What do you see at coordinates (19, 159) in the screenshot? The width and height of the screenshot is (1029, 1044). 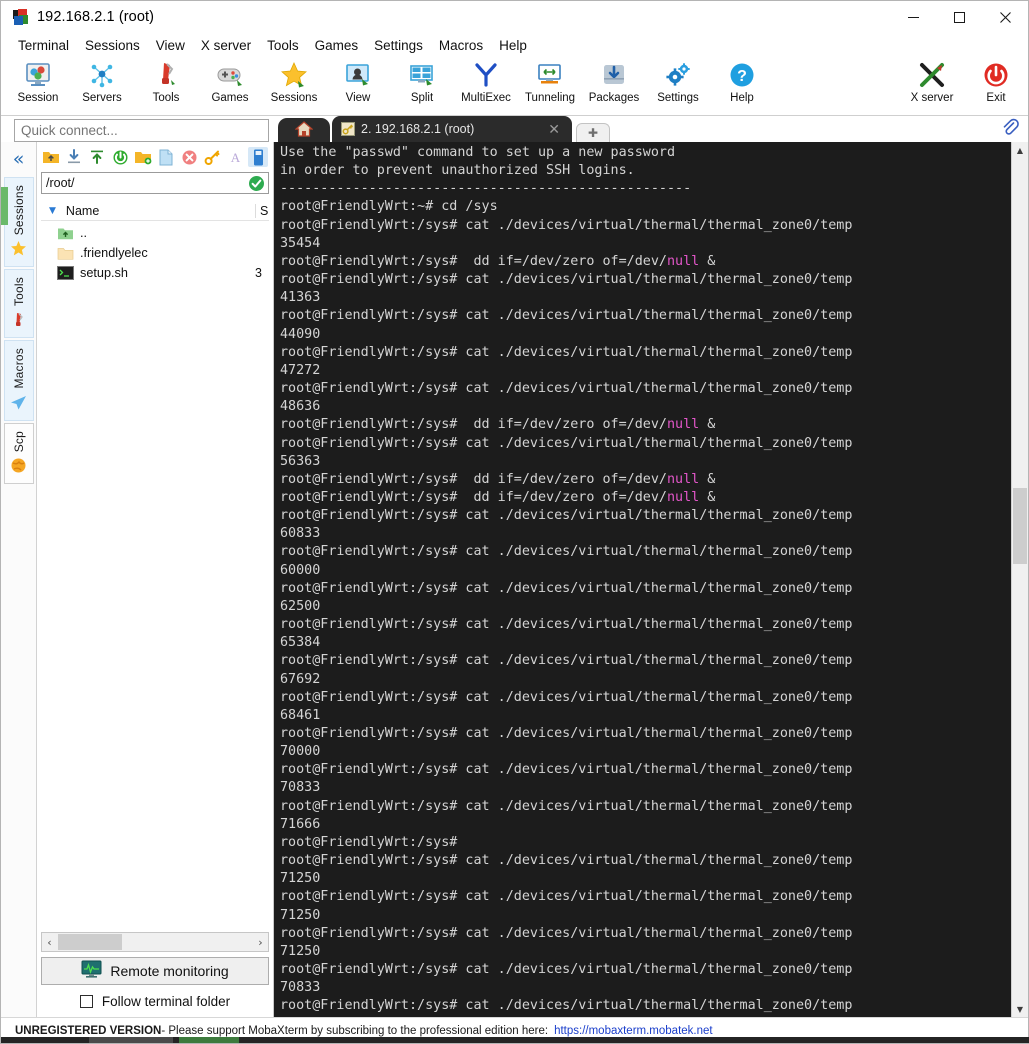 I see `collapse-sidebar-button: «` at bounding box center [19, 159].